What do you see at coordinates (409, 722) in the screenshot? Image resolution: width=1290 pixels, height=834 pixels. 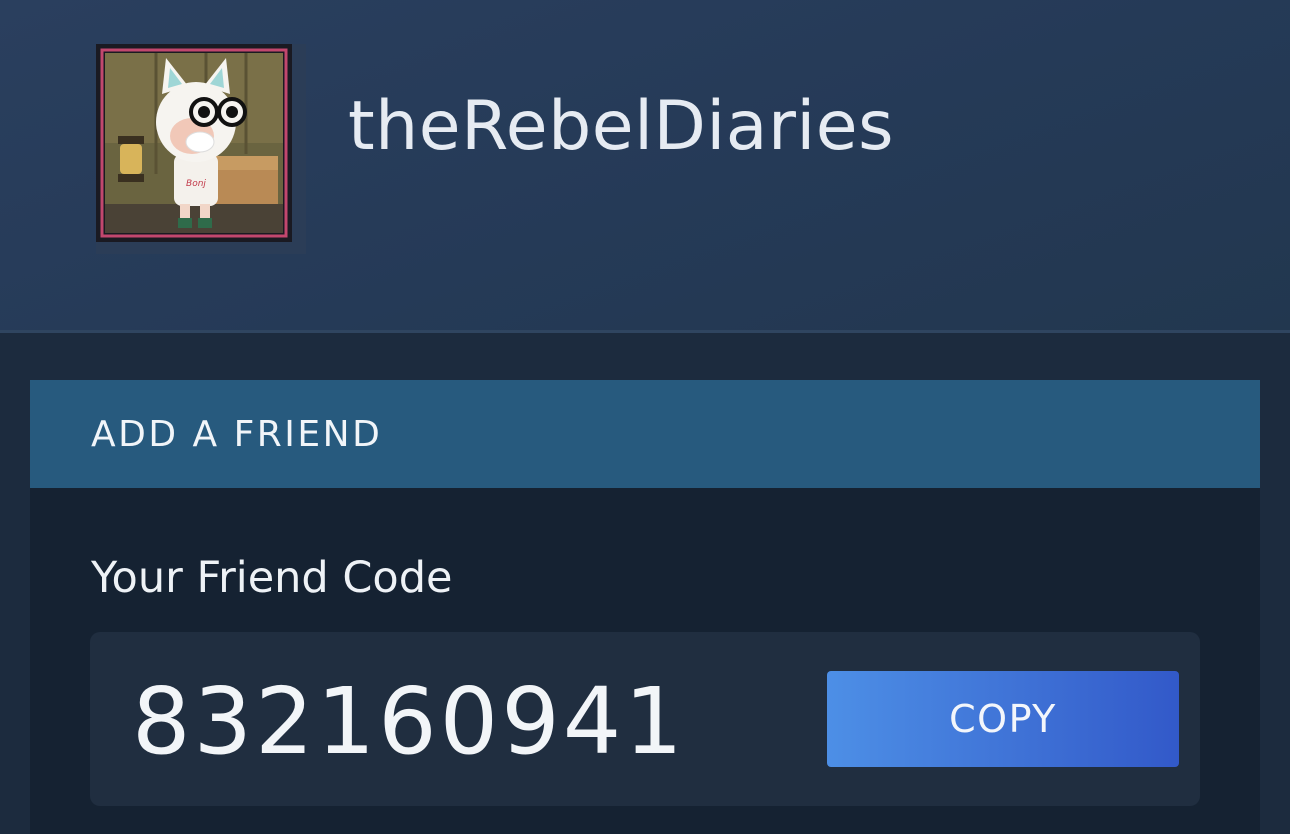 I see `friend-code-value: 832160941` at bounding box center [409, 722].